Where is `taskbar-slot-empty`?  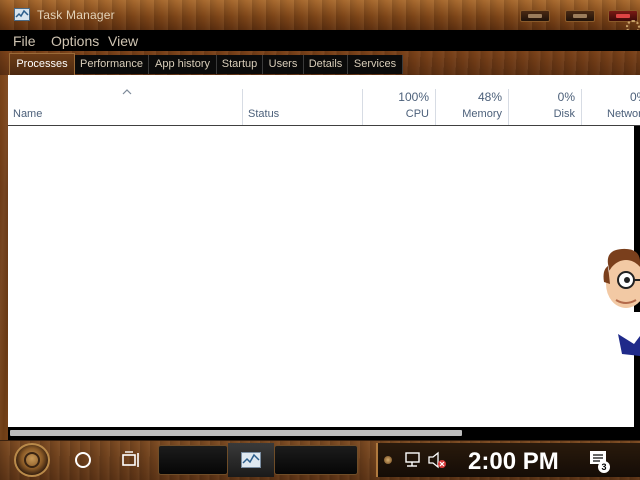 taskbar-slot-empty is located at coordinates (193, 460).